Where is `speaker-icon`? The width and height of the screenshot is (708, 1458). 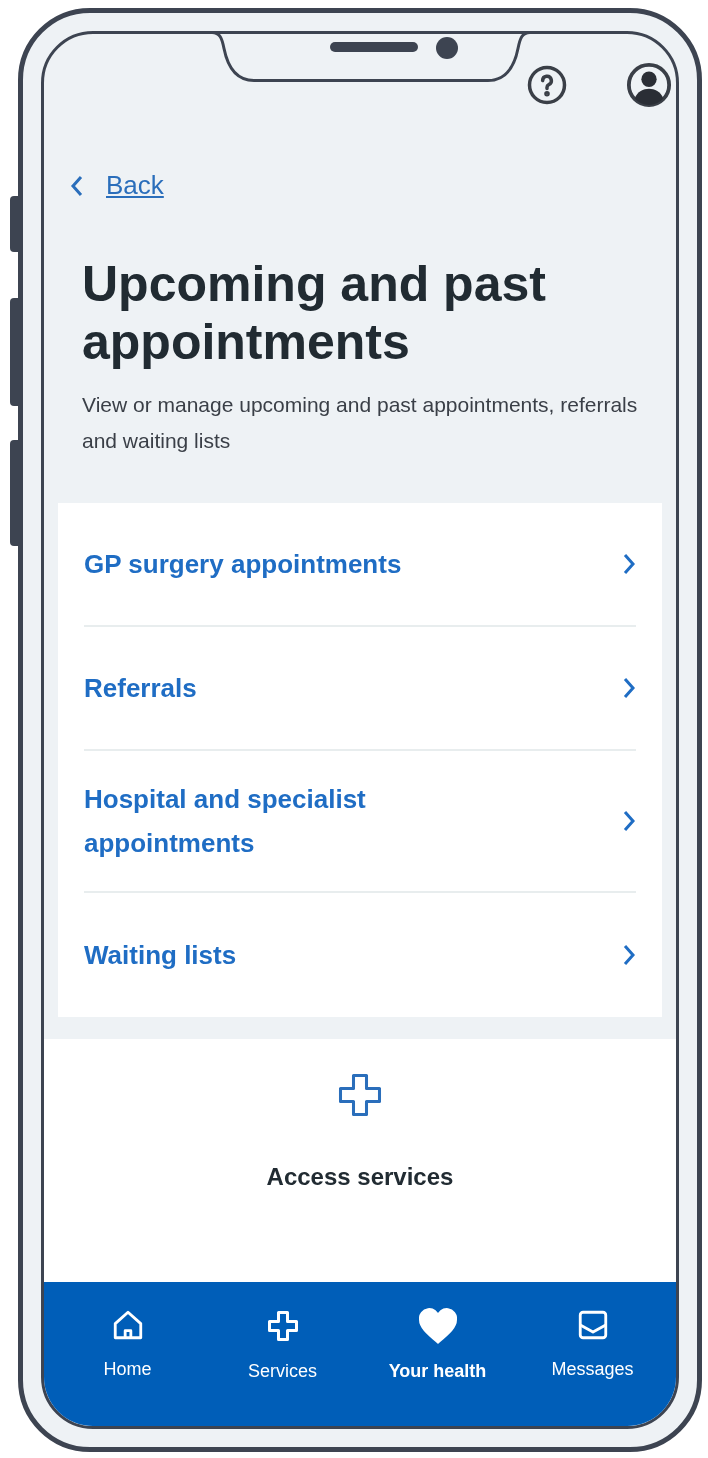
speaker-icon is located at coordinates (374, 47).